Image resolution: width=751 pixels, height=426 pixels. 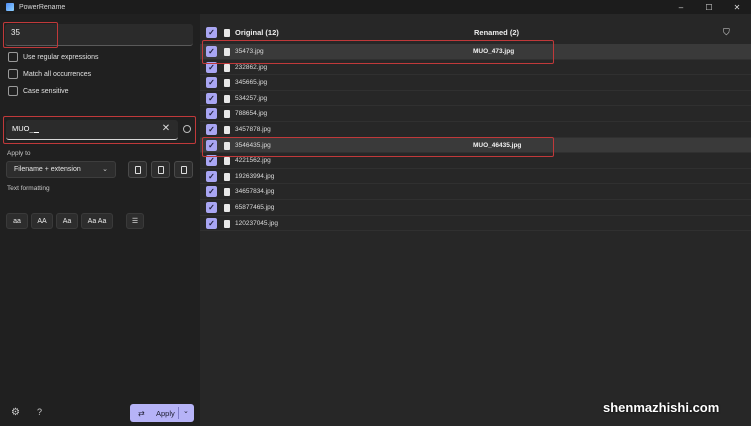 I want to click on include-folders-button, so click(x=160, y=169).